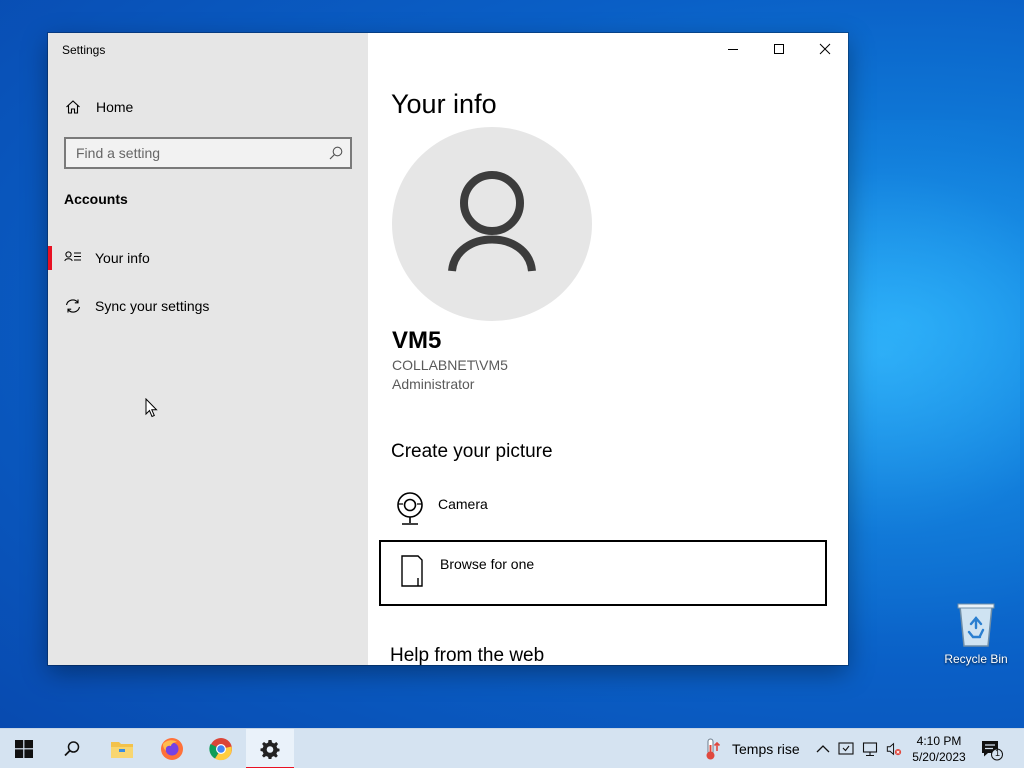 This screenshot has height=768, width=1024. I want to click on minimize-button, so click(733, 49).